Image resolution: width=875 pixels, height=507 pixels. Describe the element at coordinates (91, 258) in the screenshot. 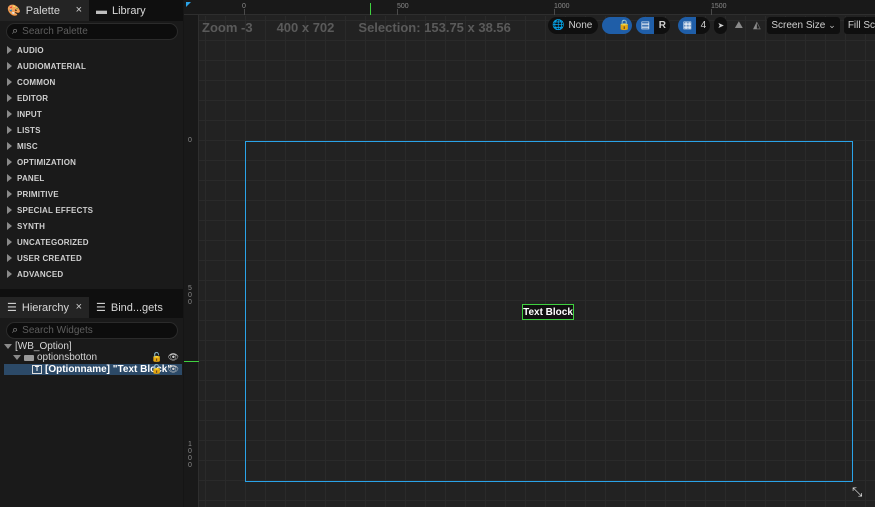

I see `palette-category: USER CREATED` at that location.